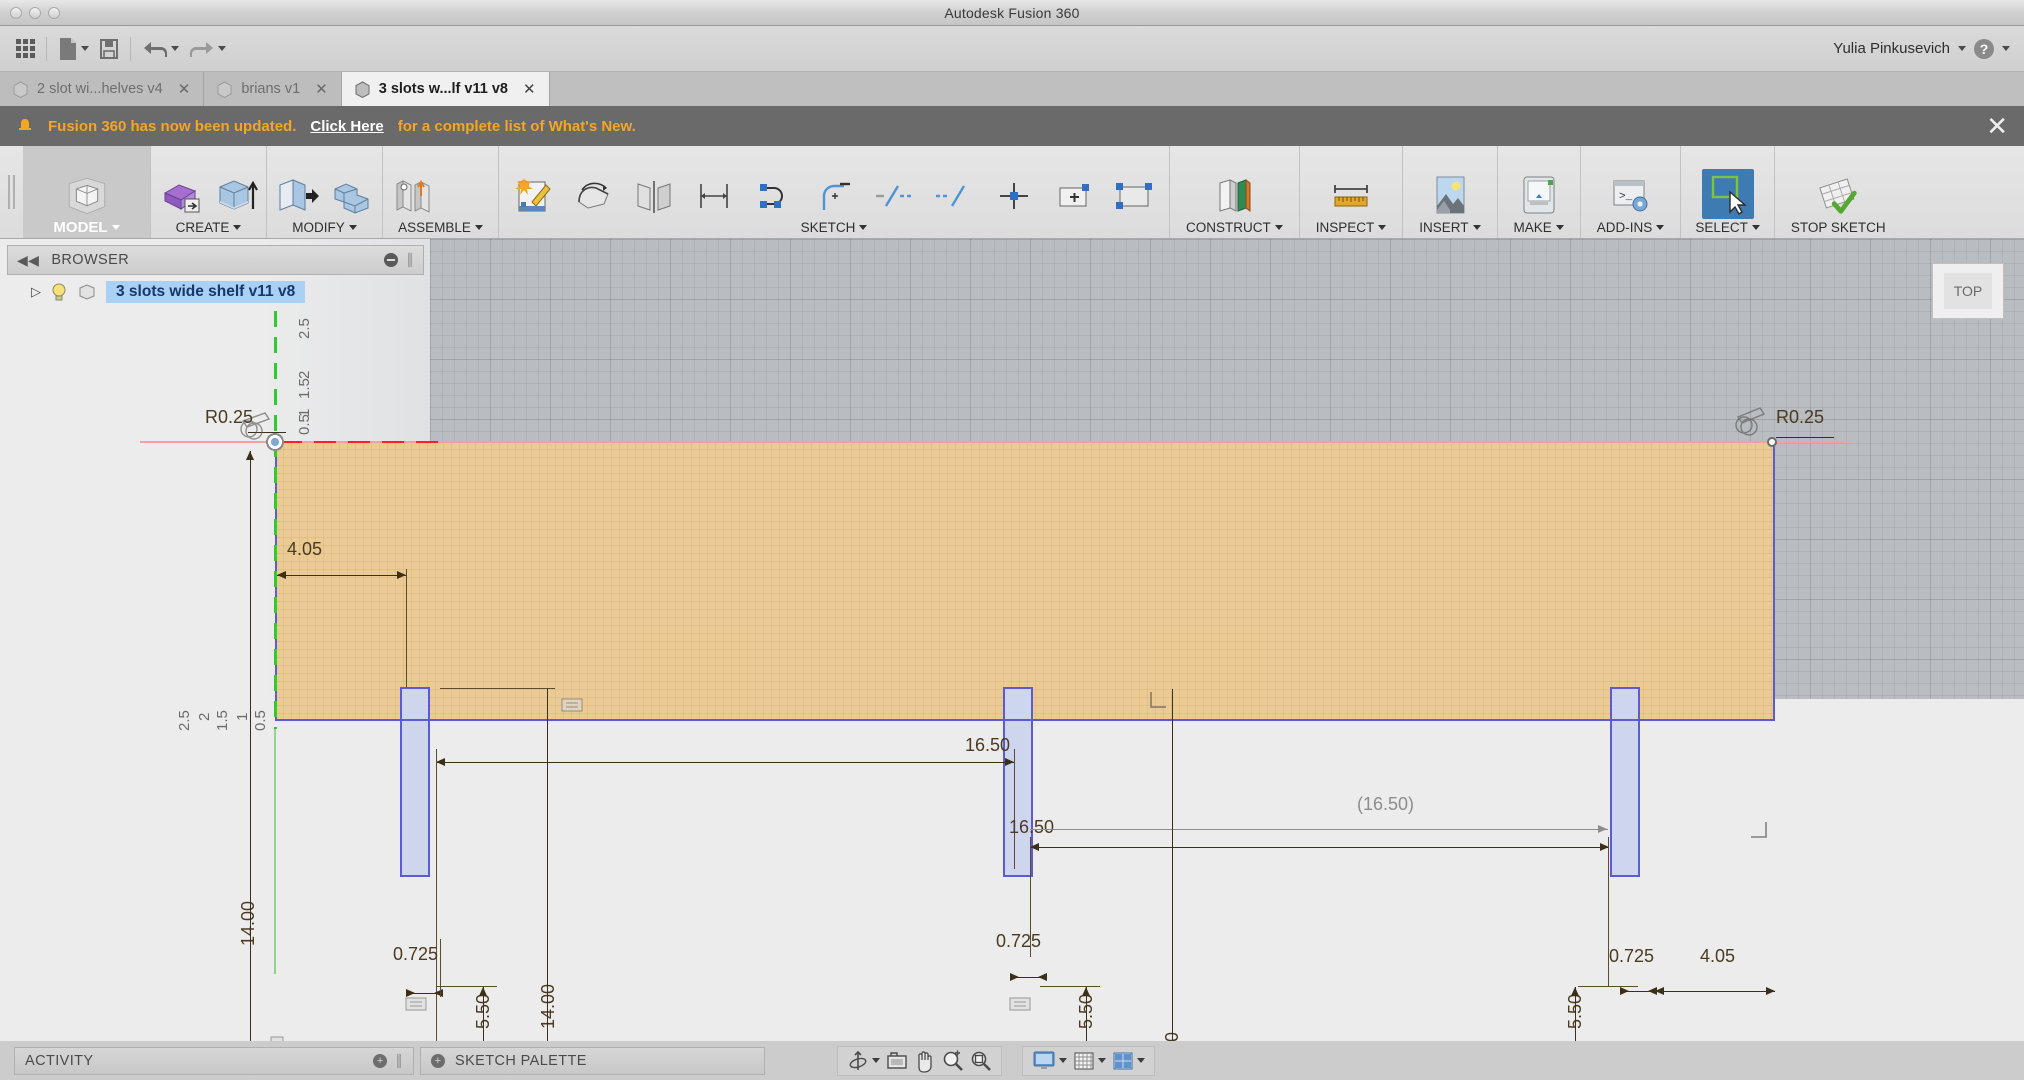 The image size is (2024, 1080). I want to click on press-pull-icon, so click(297, 196).